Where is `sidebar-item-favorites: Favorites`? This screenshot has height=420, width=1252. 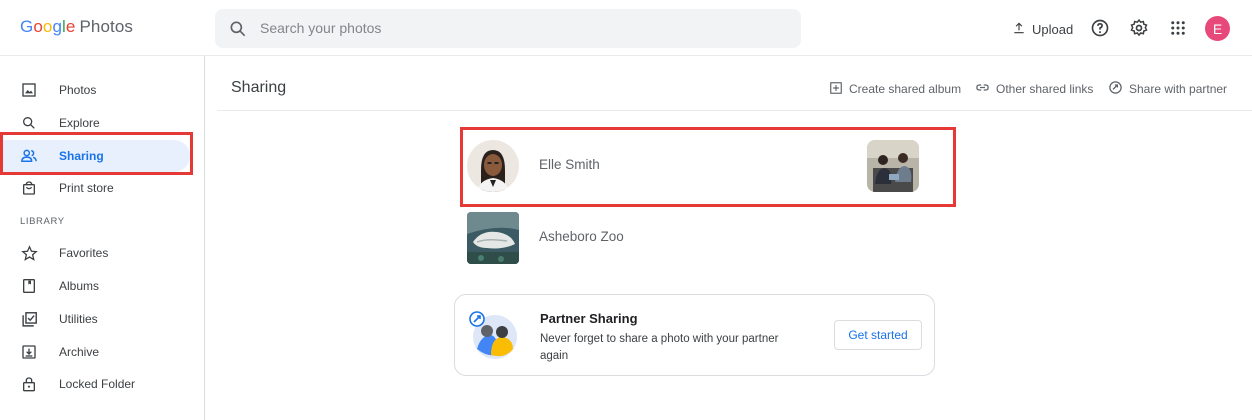
sidebar-item-favorites: Favorites is located at coordinates (95, 253).